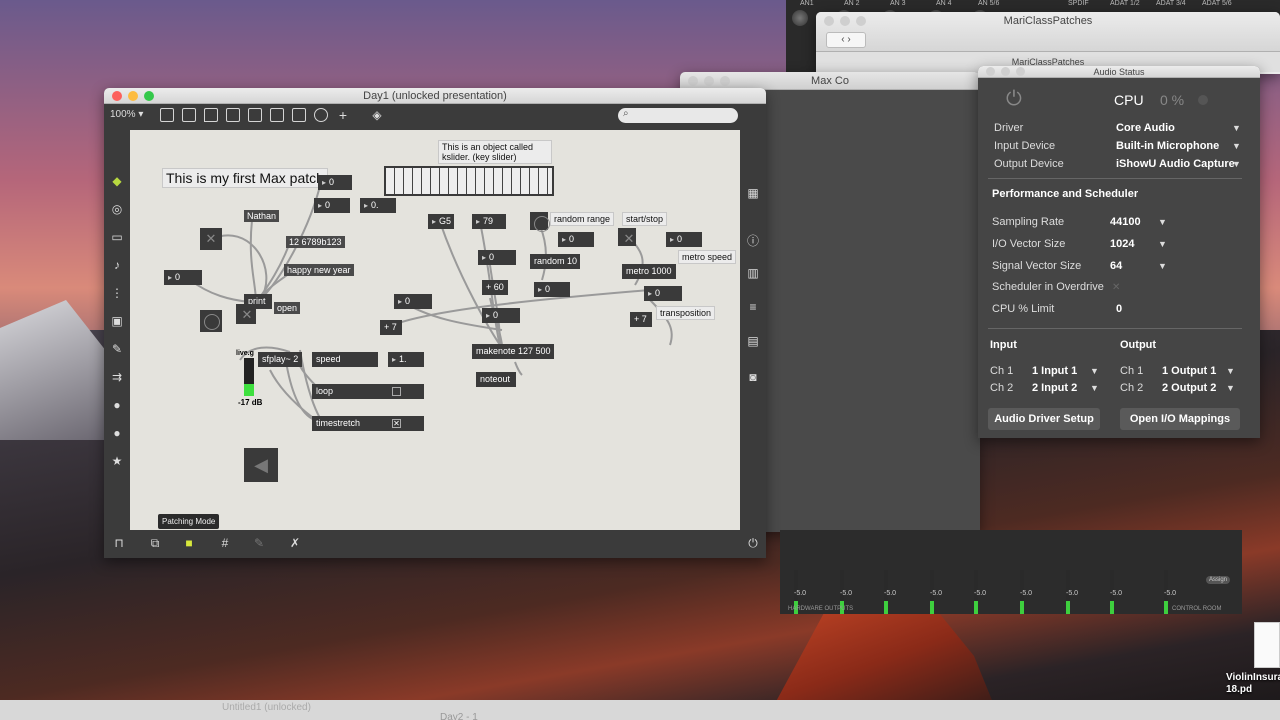 Image resolution: width=1280 pixels, height=720 pixels. I want to click on cube-icon: ◆, so click(117, 181).